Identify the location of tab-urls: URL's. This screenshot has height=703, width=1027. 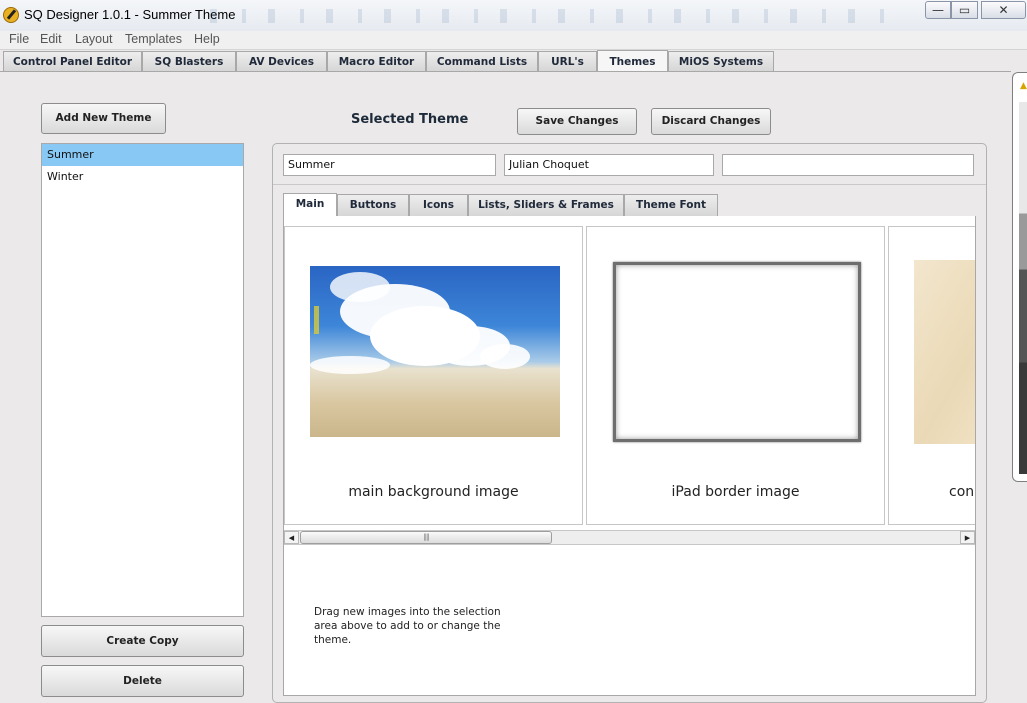
(567, 61).